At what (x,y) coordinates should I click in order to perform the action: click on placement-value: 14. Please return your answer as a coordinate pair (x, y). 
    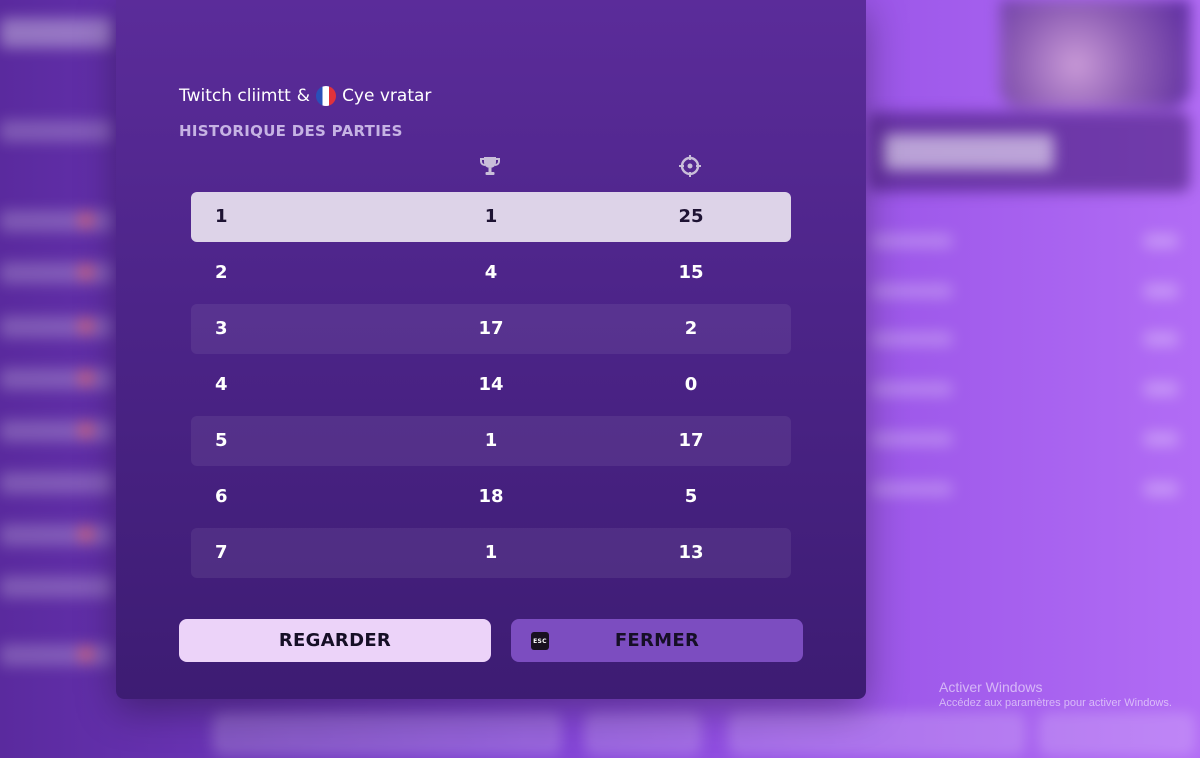
    Looking at the image, I should click on (491, 384).